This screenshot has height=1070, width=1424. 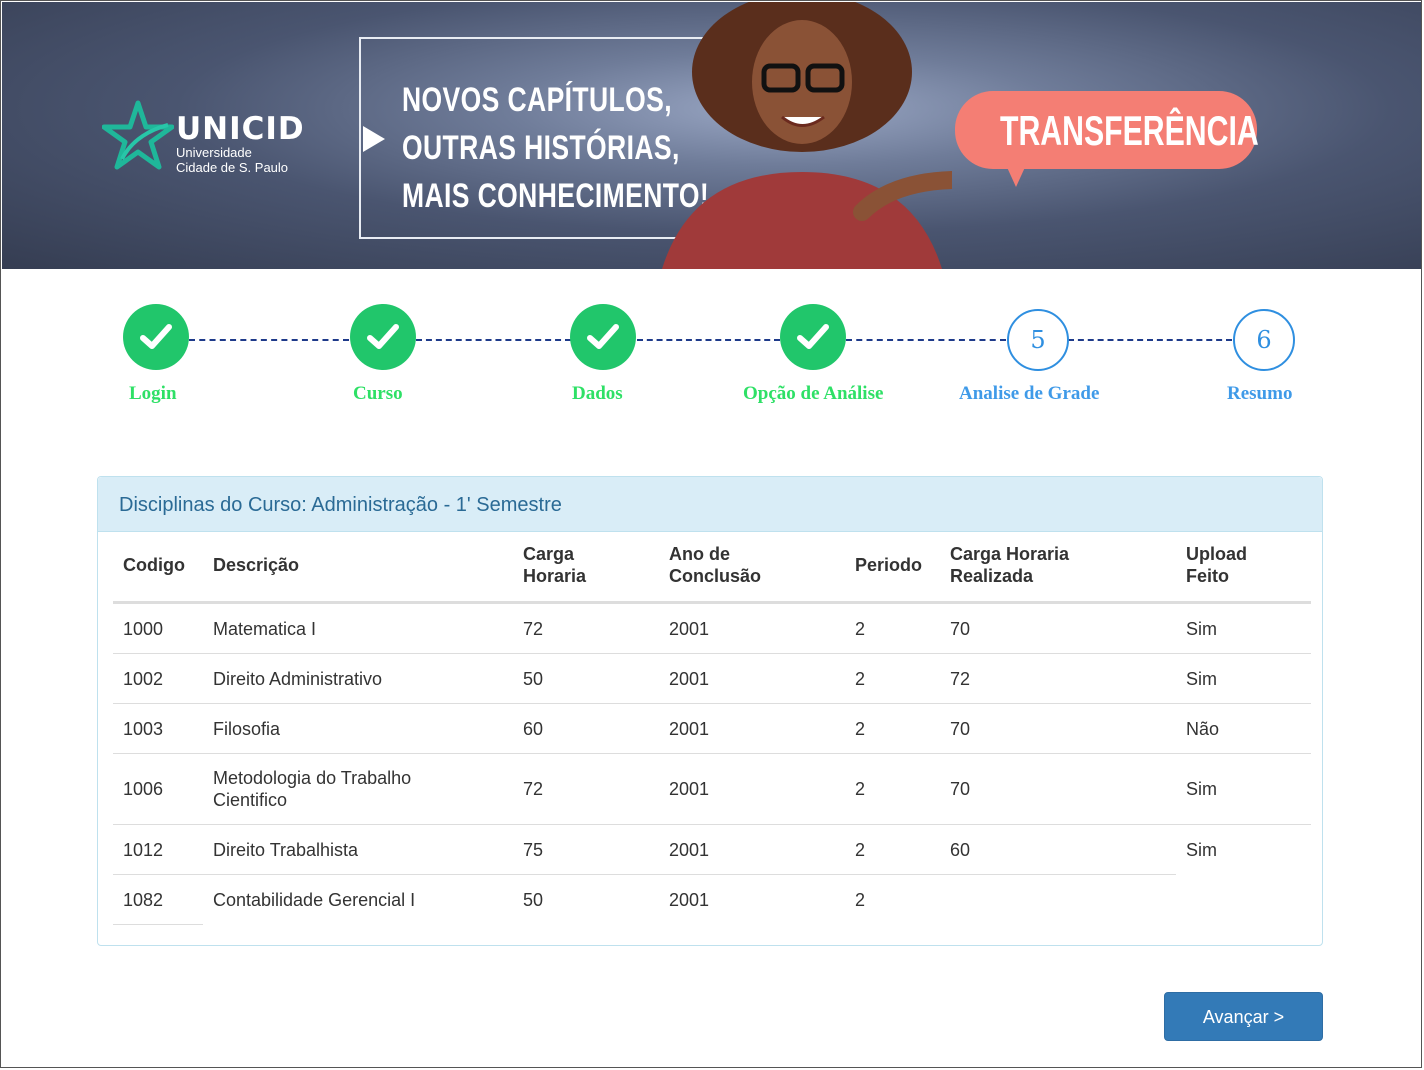 I want to click on step-login, so click(x=156, y=337).